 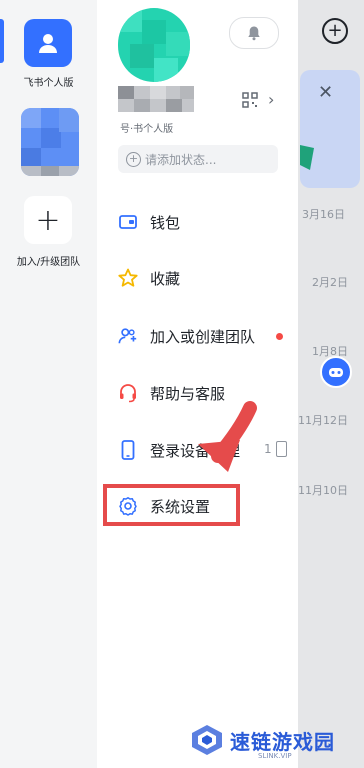 I want to click on menu-item-wallet: 钱包, so click(x=203, y=222).